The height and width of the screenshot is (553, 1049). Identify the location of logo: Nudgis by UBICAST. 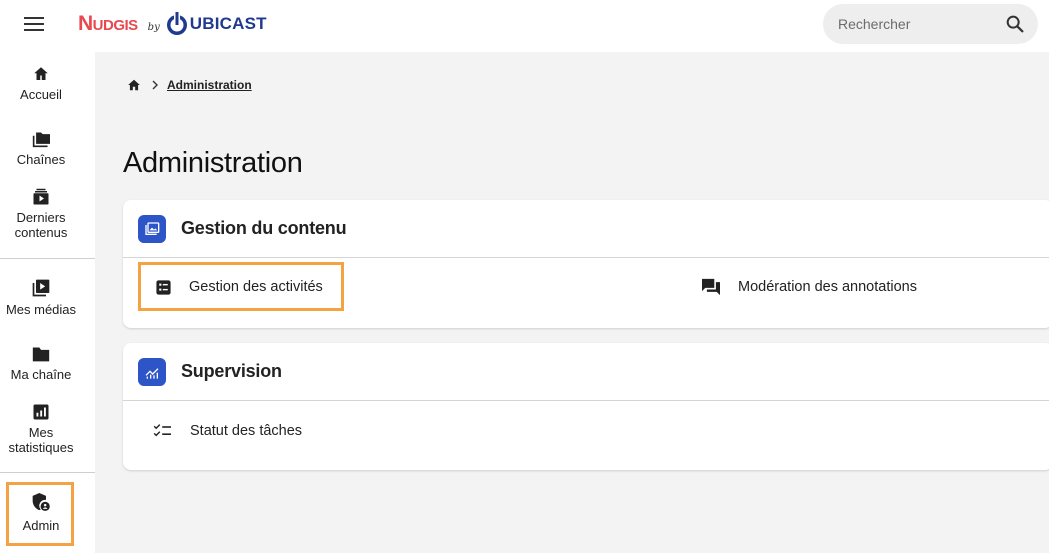
(172, 24).